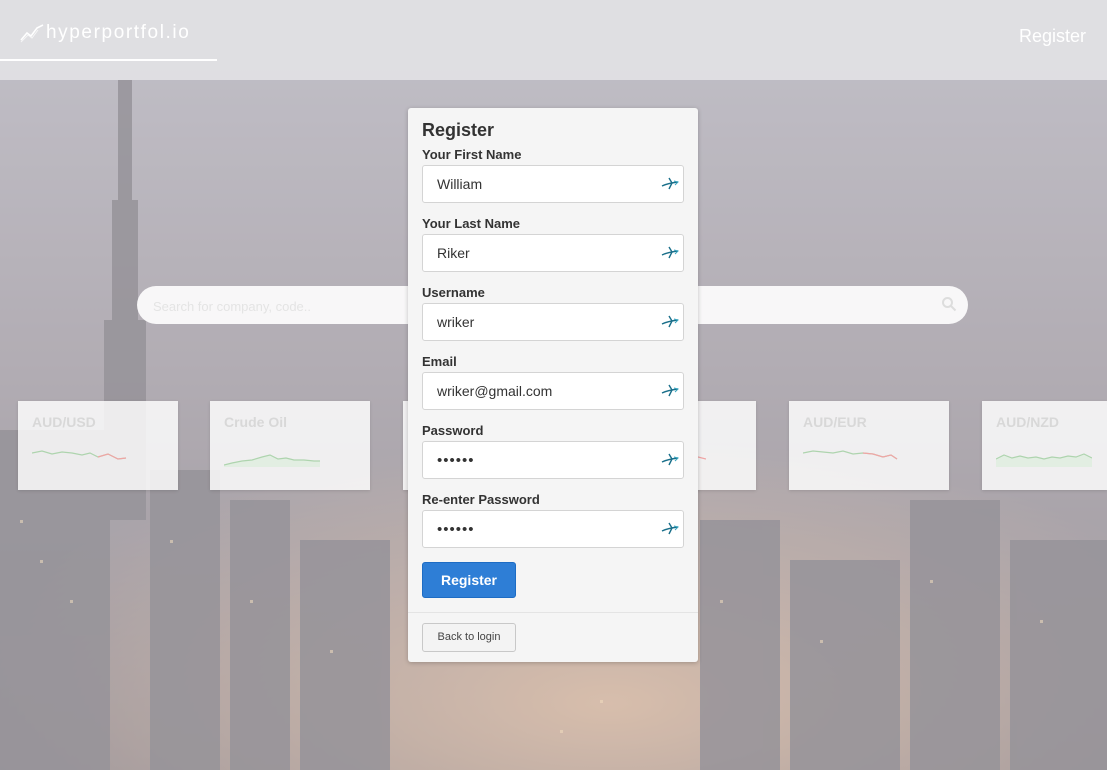  I want to click on brand-logo: hyperportfol.io, so click(105, 33).